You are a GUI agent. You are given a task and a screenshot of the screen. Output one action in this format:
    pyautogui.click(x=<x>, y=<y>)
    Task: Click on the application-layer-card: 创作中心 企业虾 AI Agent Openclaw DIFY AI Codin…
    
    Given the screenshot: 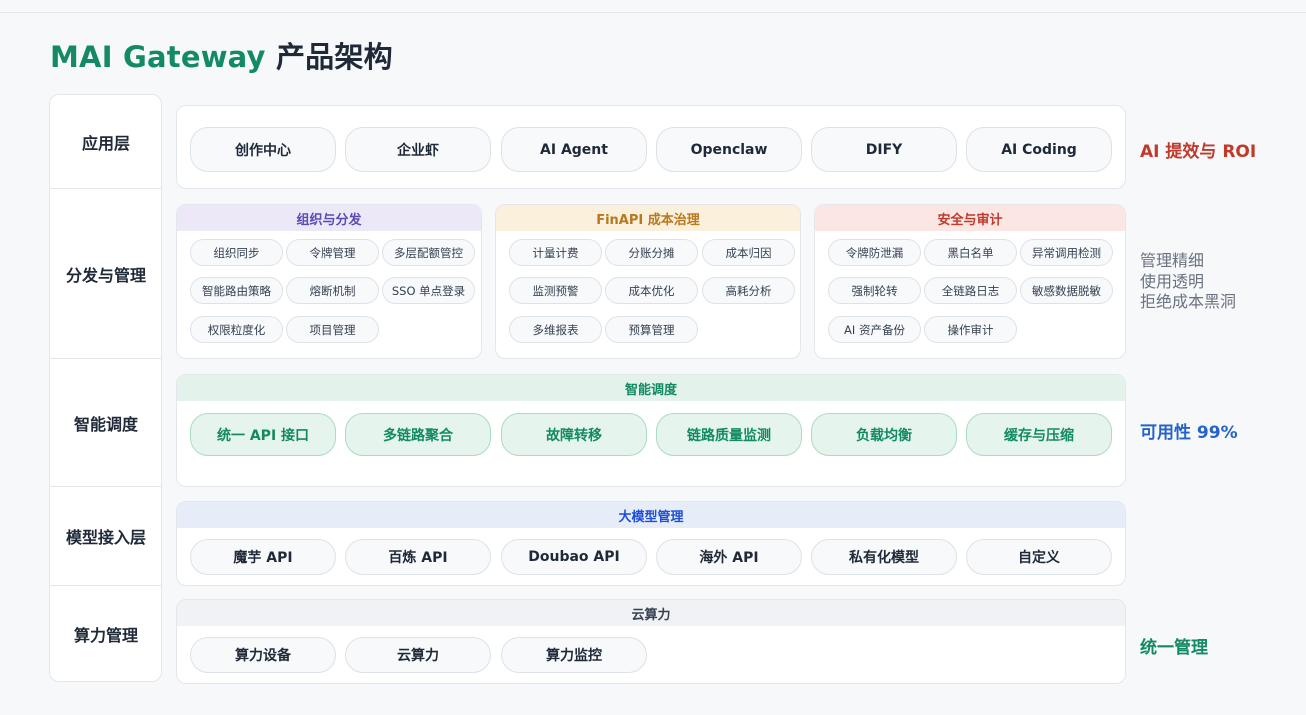 What is the action you would take?
    pyautogui.click(x=651, y=147)
    